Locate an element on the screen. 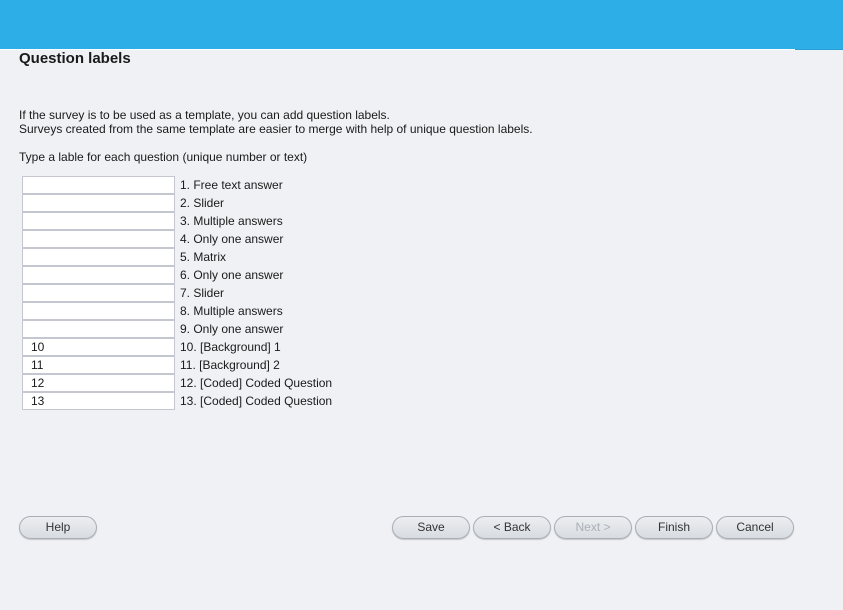  question-row: 12. [Coded] Coded Question is located at coordinates (177, 383).